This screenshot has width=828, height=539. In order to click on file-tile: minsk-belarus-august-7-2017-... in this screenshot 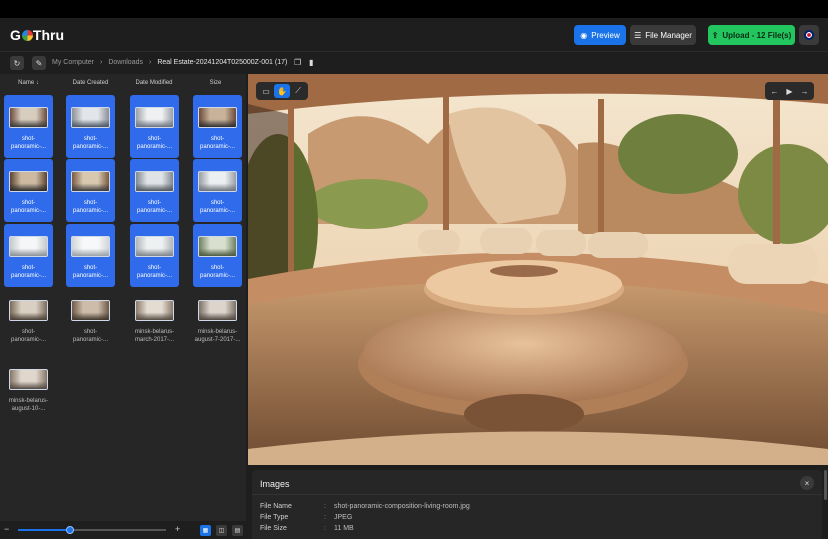, I will do `click(217, 319)`.